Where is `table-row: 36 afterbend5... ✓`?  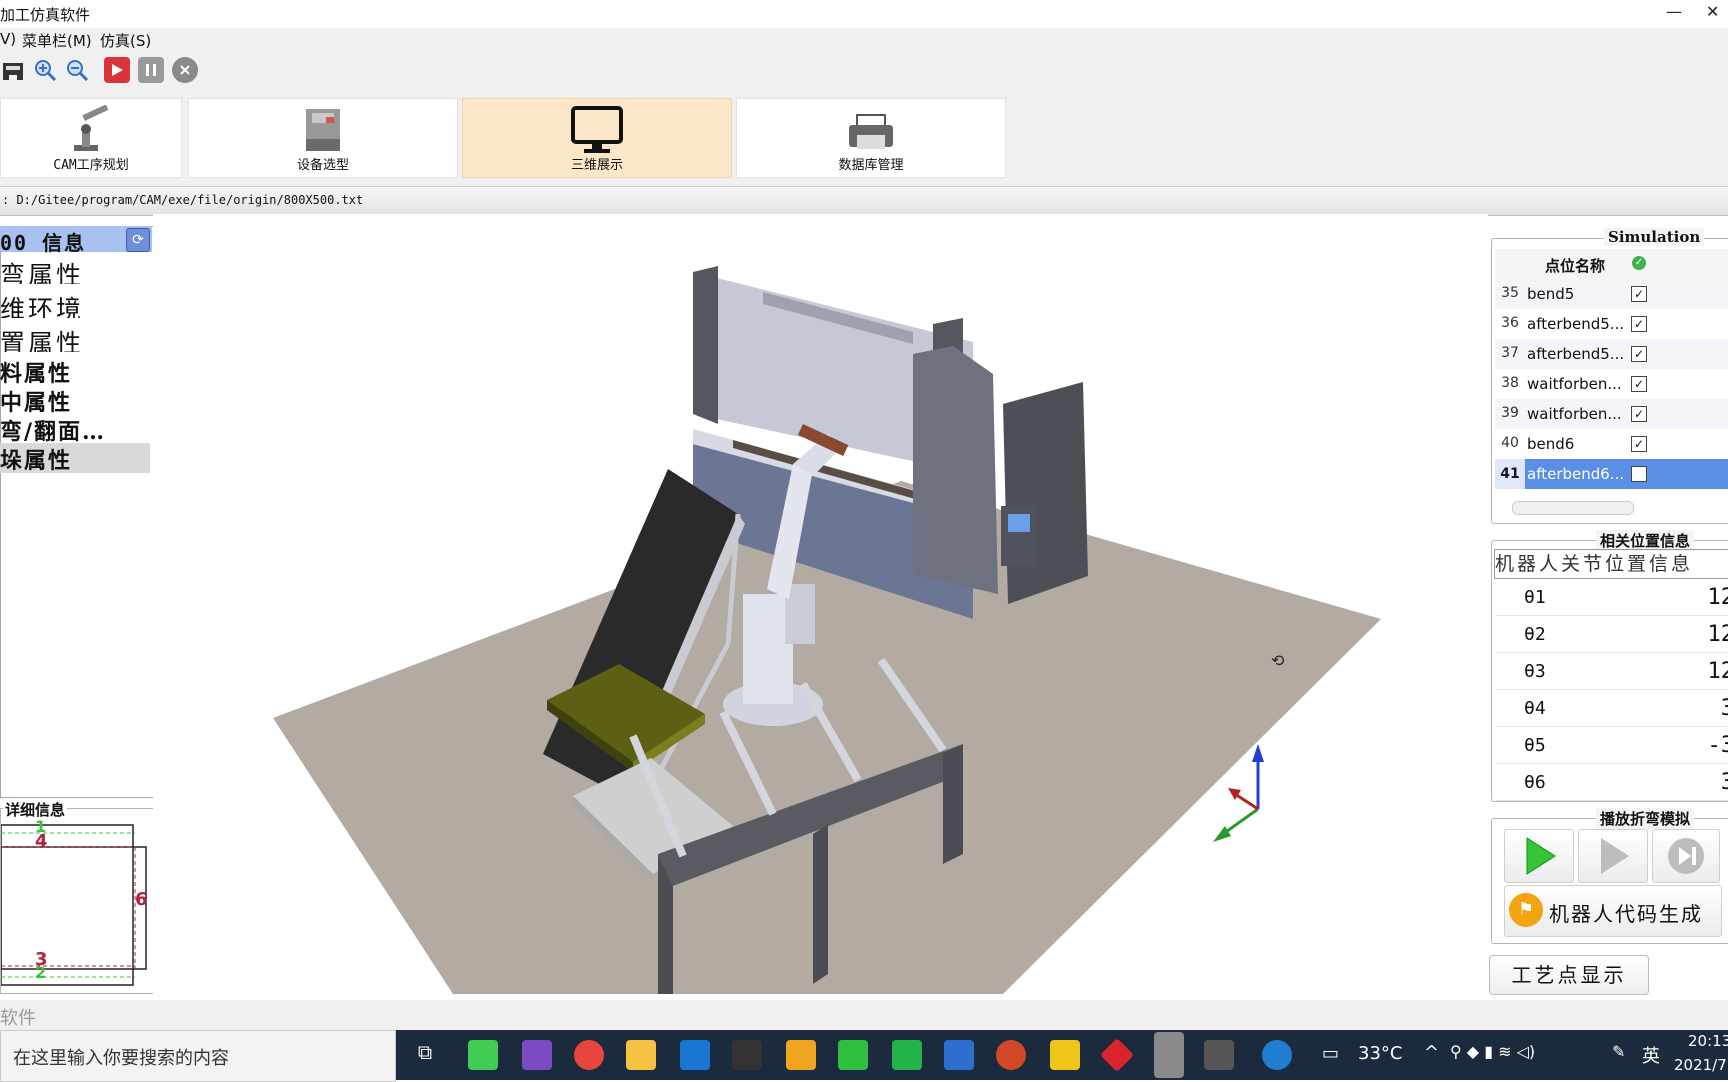 table-row: 36 afterbend5... ✓ is located at coordinates (1611, 324).